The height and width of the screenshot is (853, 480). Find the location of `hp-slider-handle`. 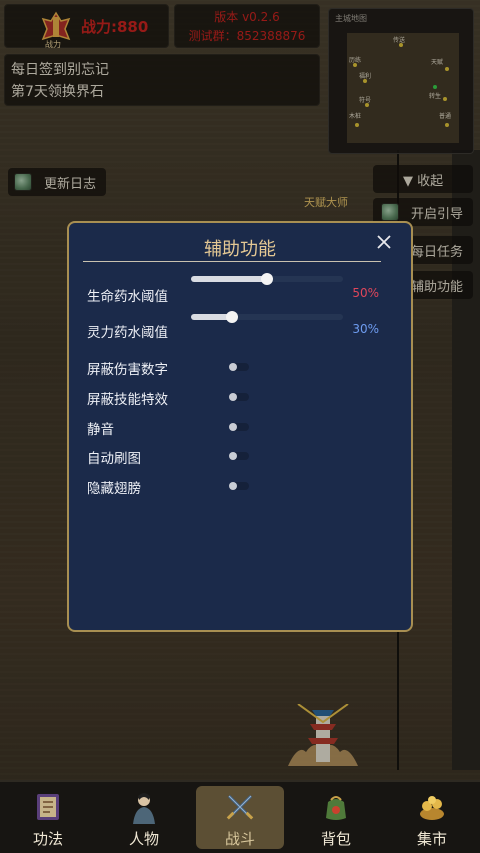

hp-slider-handle is located at coordinates (267, 279).